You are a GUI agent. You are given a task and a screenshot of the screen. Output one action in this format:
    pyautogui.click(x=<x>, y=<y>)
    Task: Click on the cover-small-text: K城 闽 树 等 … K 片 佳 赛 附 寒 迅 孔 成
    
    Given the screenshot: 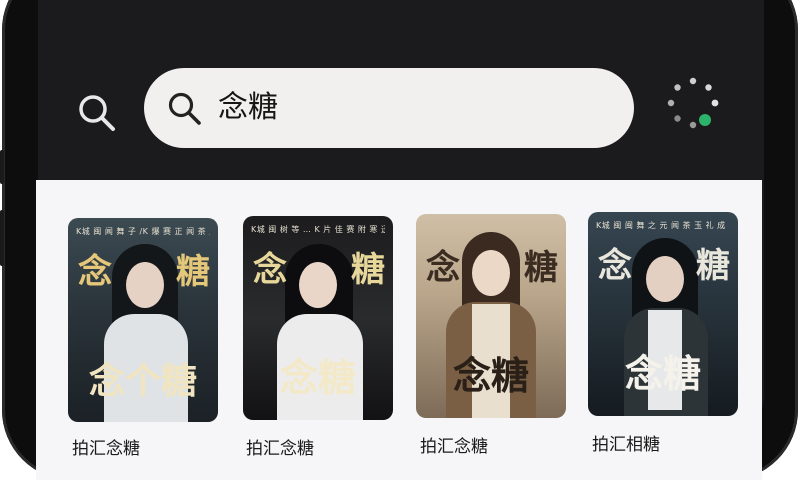 What is the action you would take?
    pyautogui.click(x=318, y=229)
    